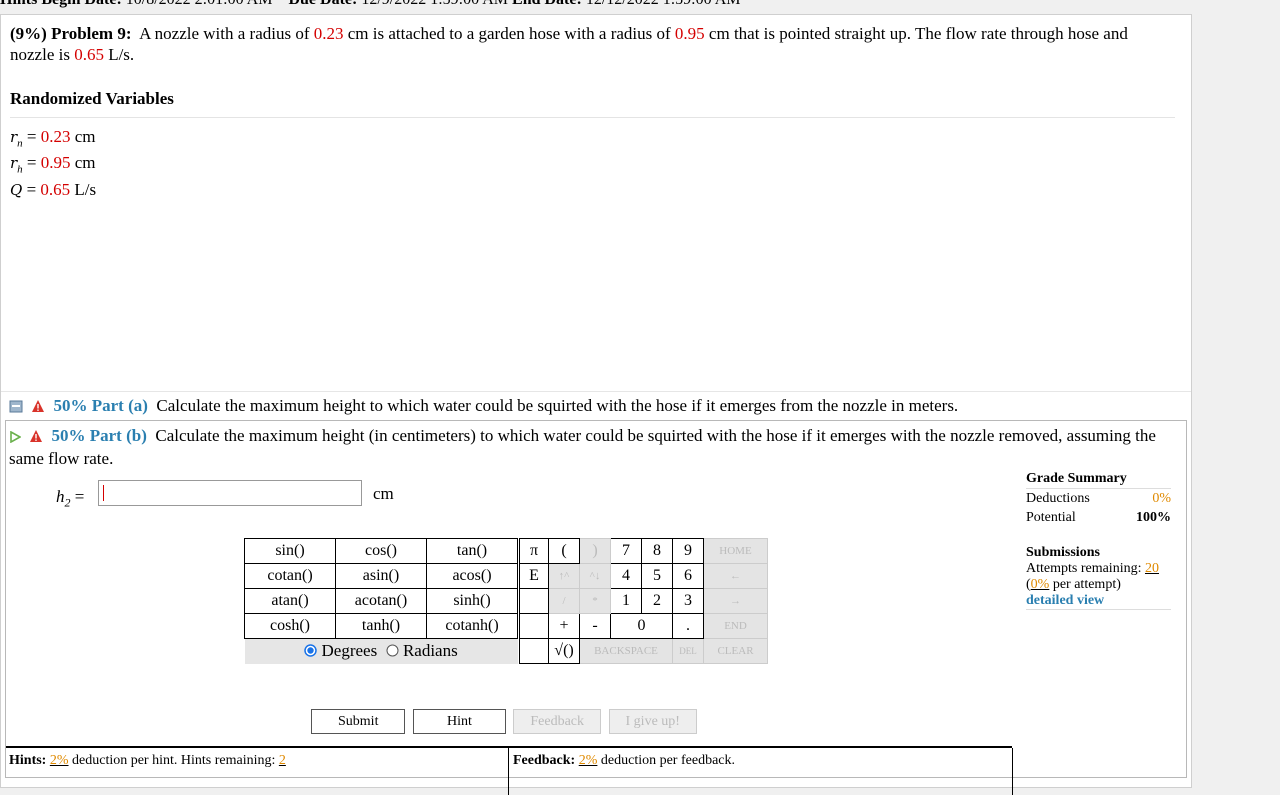 Image resolution: width=1280 pixels, height=795 pixels. Describe the element at coordinates (534, 576) in the screenshot. I see `e-key: E` at that location.